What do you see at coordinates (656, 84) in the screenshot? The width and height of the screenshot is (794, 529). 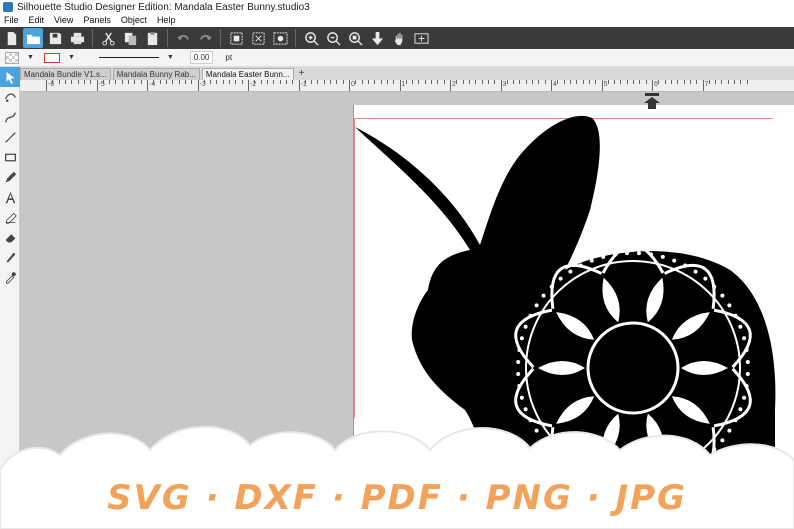 I see `ruler-label: 6` at bounding box center [656, 84].